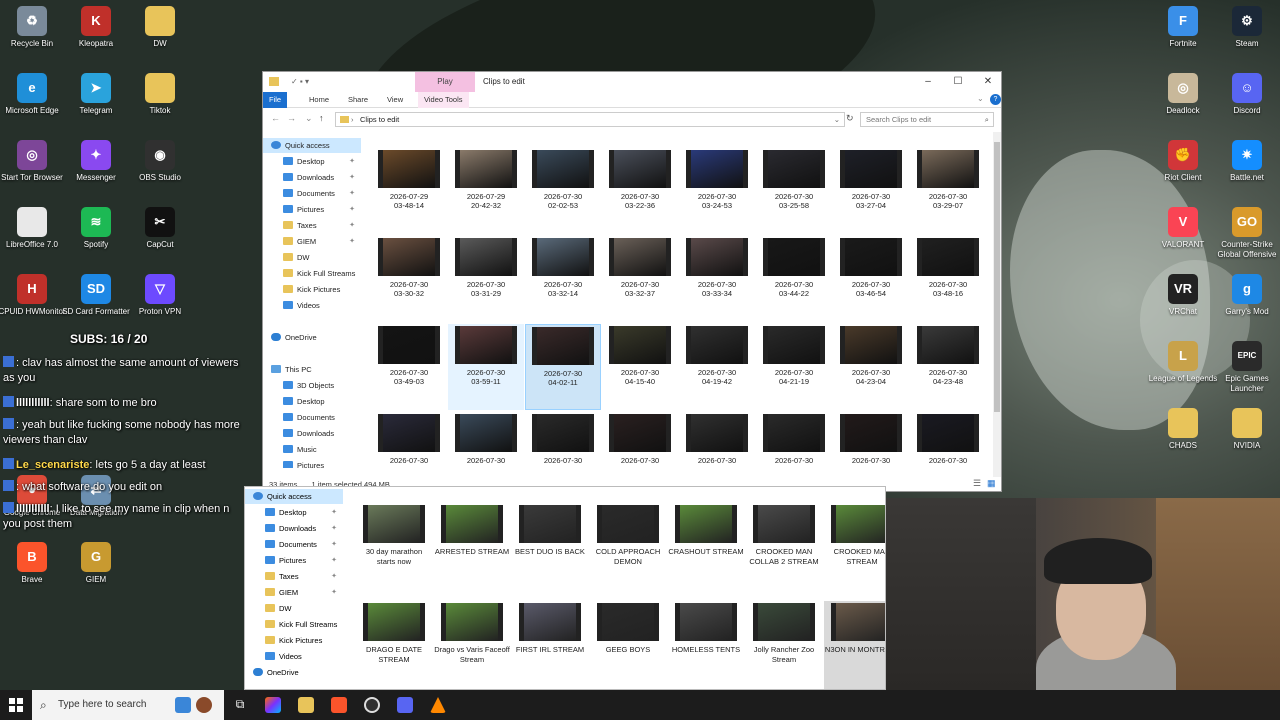 This screenshot has height=720, width=1280. What do you see at coordinates (1245, 94) in the screenshot?
I see `desktop-icon-discord: ☺ Discord` at bounding box center [1245, 94].